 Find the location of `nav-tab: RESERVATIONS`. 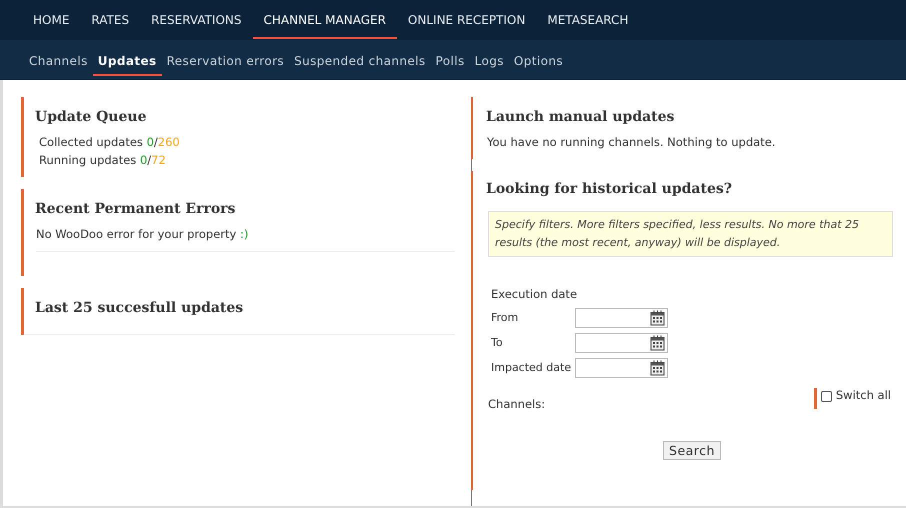

nav-tab: RESERVATIONS is located at coordinates (196, 20).